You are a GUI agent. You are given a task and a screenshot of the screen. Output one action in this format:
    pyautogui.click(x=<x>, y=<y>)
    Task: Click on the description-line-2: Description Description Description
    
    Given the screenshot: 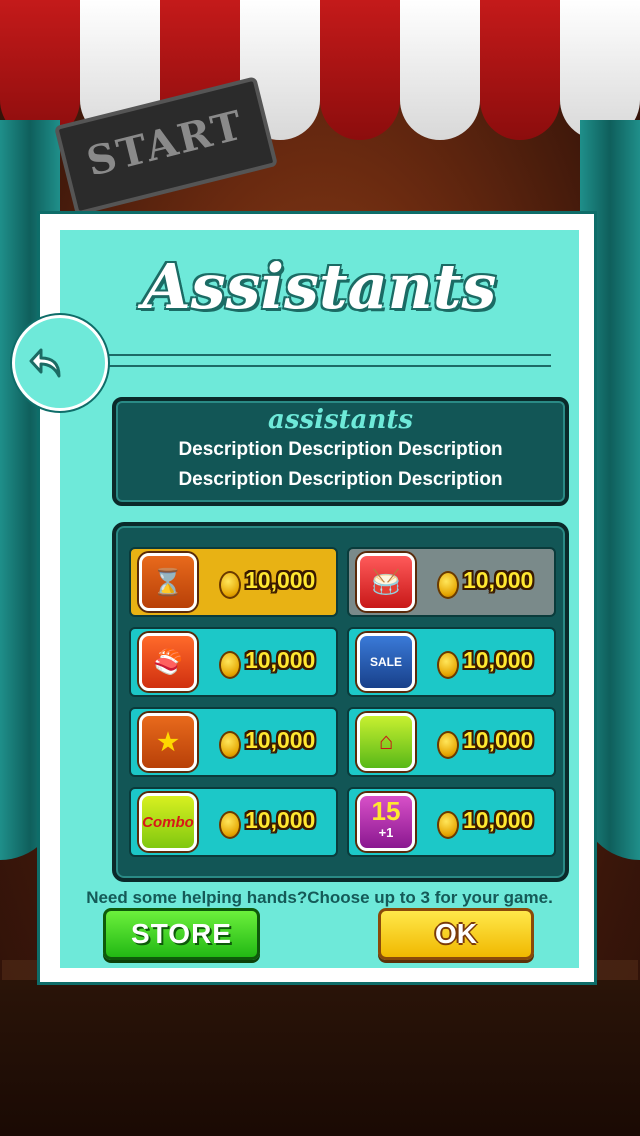 What is the action you would take?
    pyautogui.click(x=340, y=479)
    